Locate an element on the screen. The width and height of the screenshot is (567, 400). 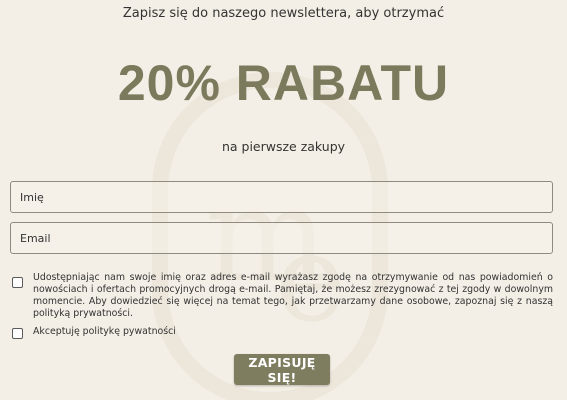
name-input is located at coordinates (281, 197).